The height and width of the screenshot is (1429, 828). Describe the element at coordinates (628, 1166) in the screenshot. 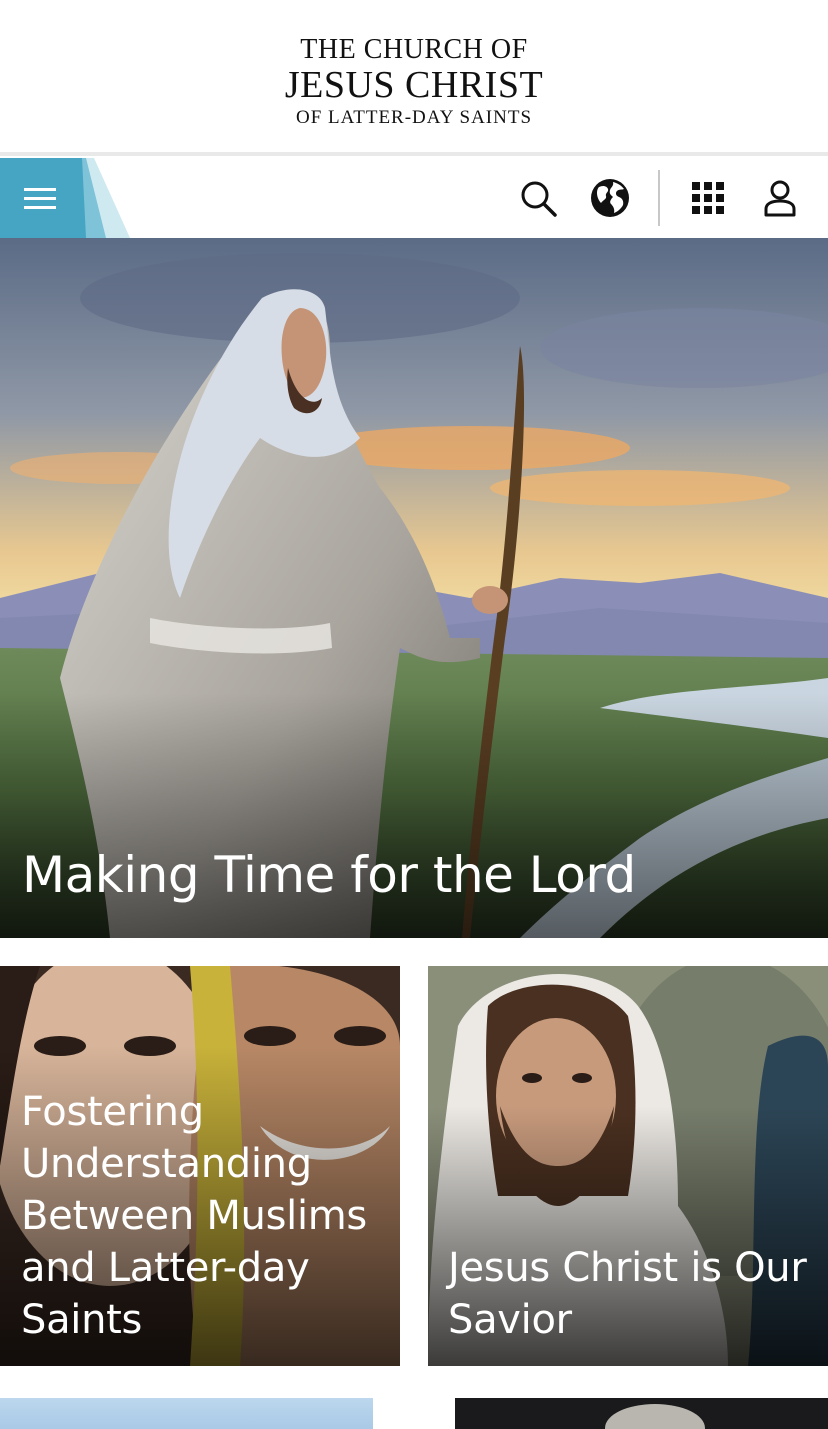

I see `article-card-savior: Jesus Christ is Our Savior` at that location.